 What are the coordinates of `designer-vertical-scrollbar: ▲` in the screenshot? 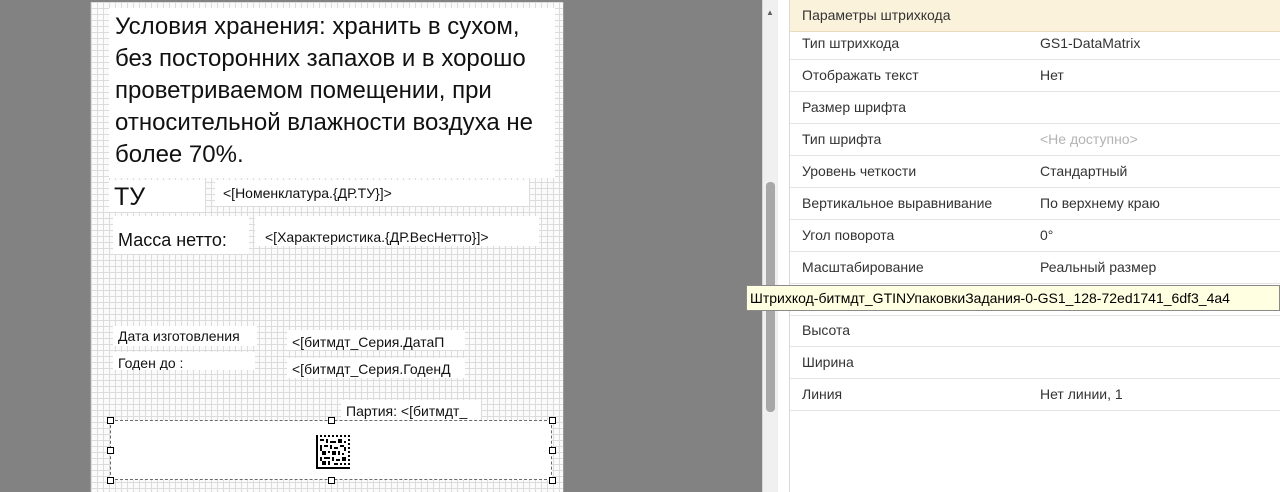 It's located at (770, 246).